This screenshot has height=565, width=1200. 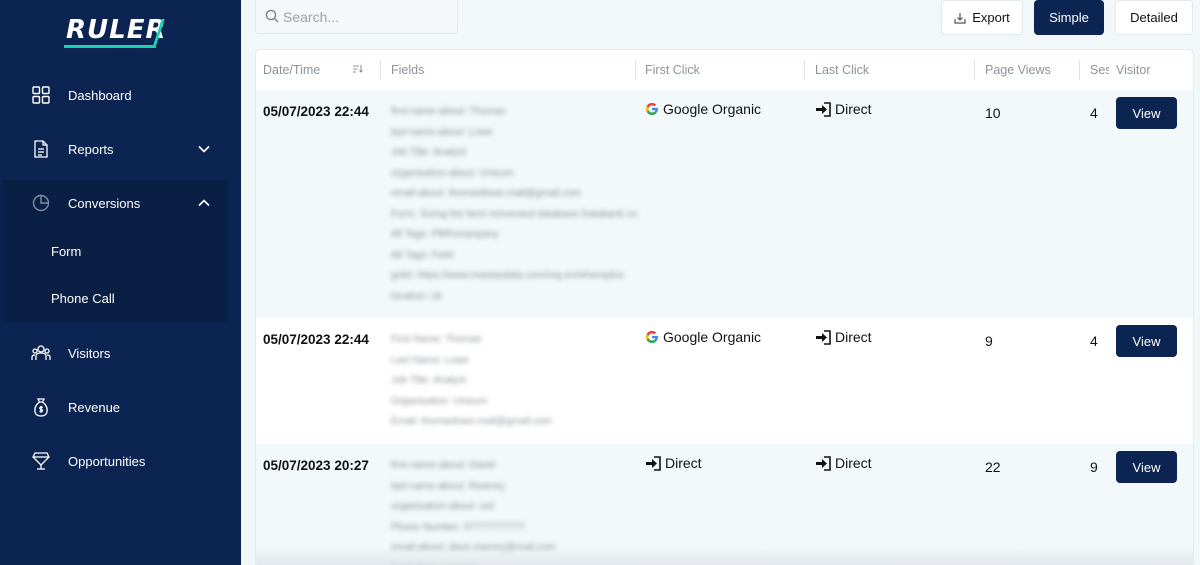 What do you see at coordinates (114, 353) in the screenshot?
I see `sidebar-item-visitors: Visitors` at bounding box center [114, 353].